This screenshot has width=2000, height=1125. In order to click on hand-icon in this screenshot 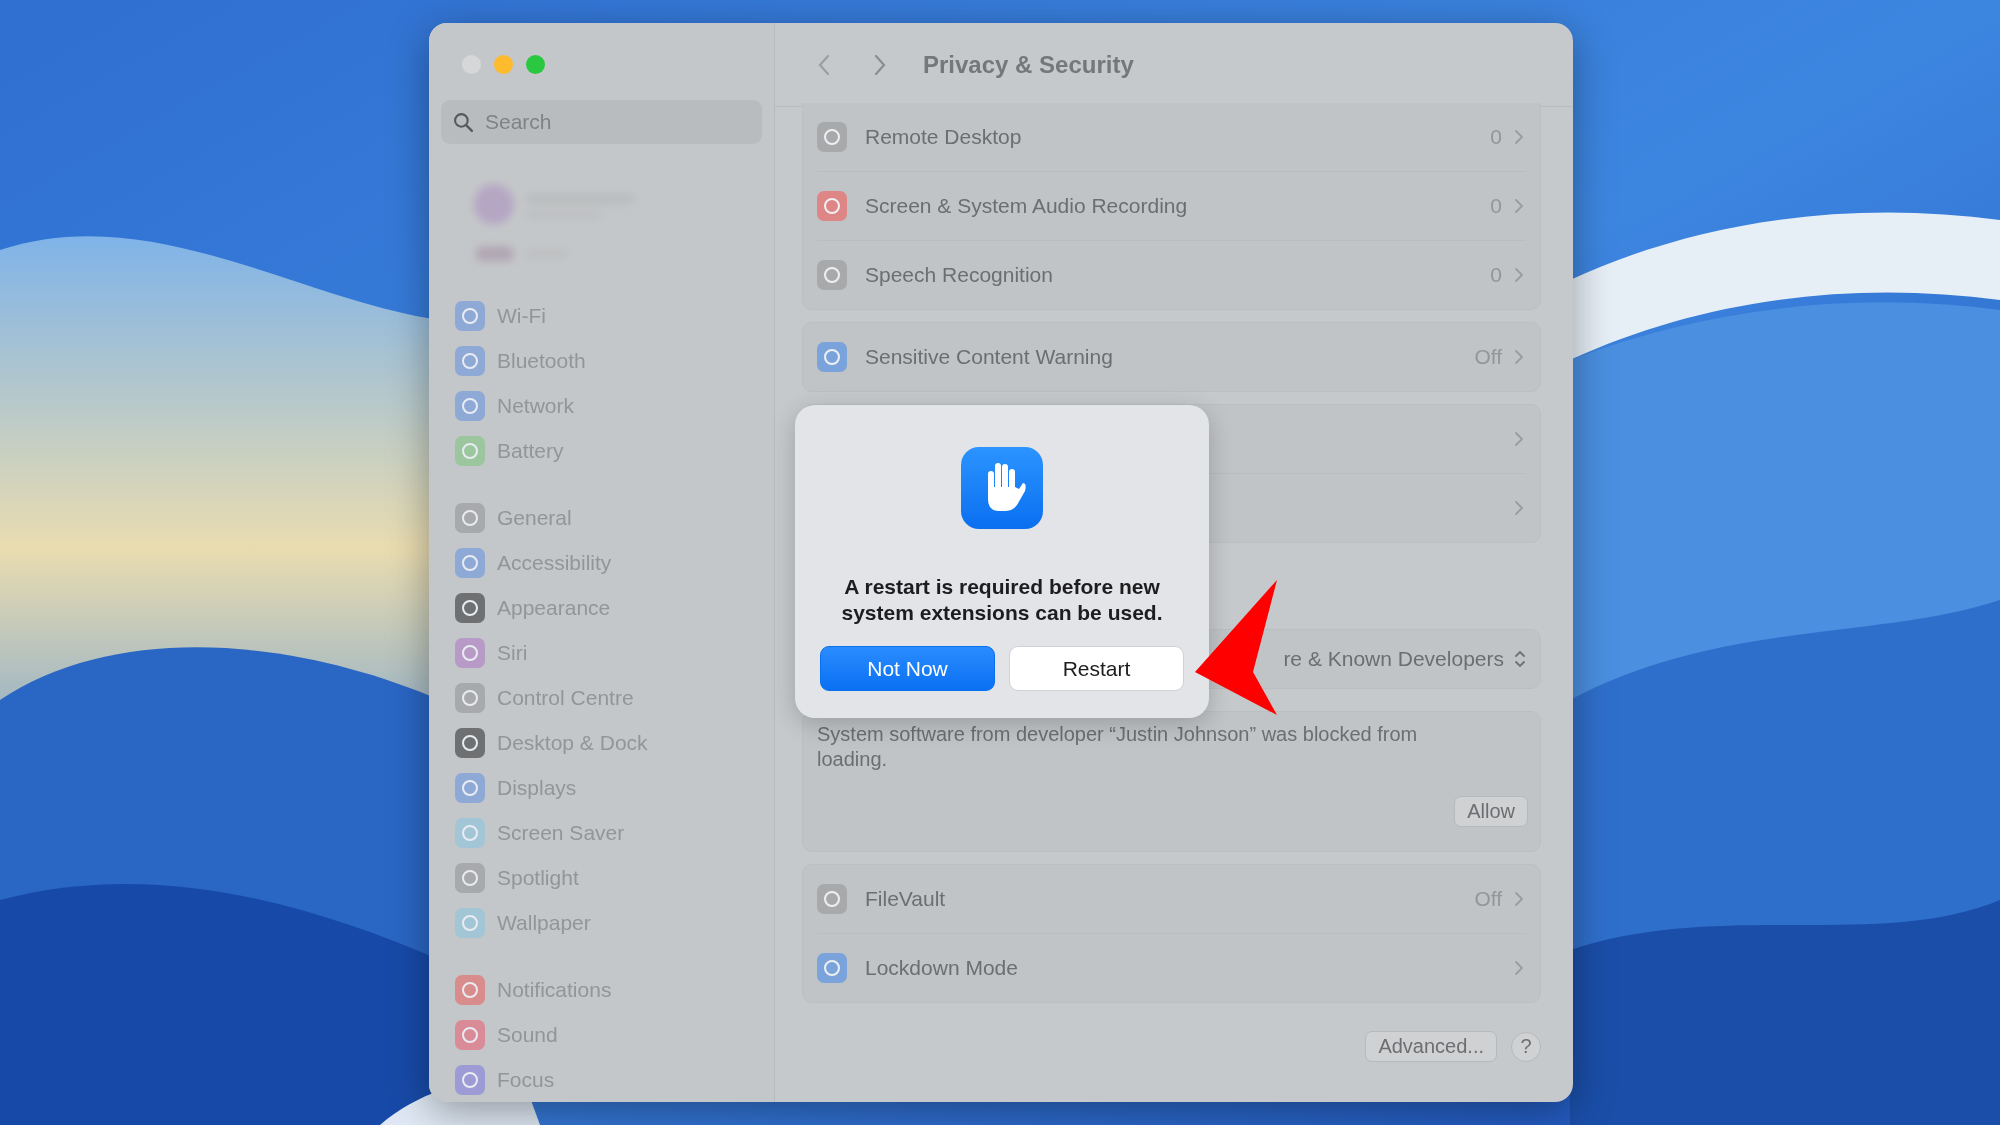, I will do `click(1002, 488)`.